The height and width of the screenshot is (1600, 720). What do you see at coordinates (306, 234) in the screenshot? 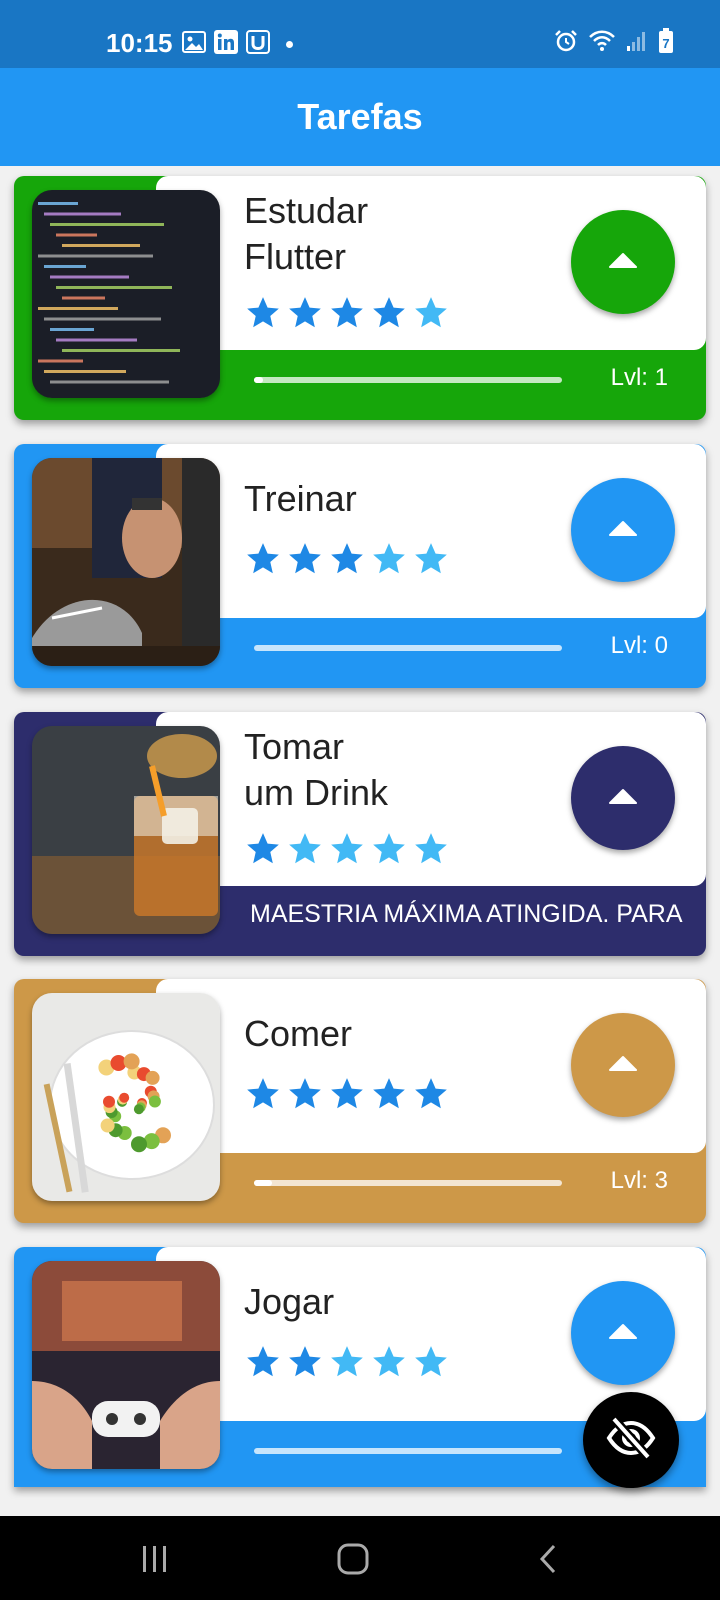
I see `task-title: Estudar Flutter` at bounding box center [306, 234].